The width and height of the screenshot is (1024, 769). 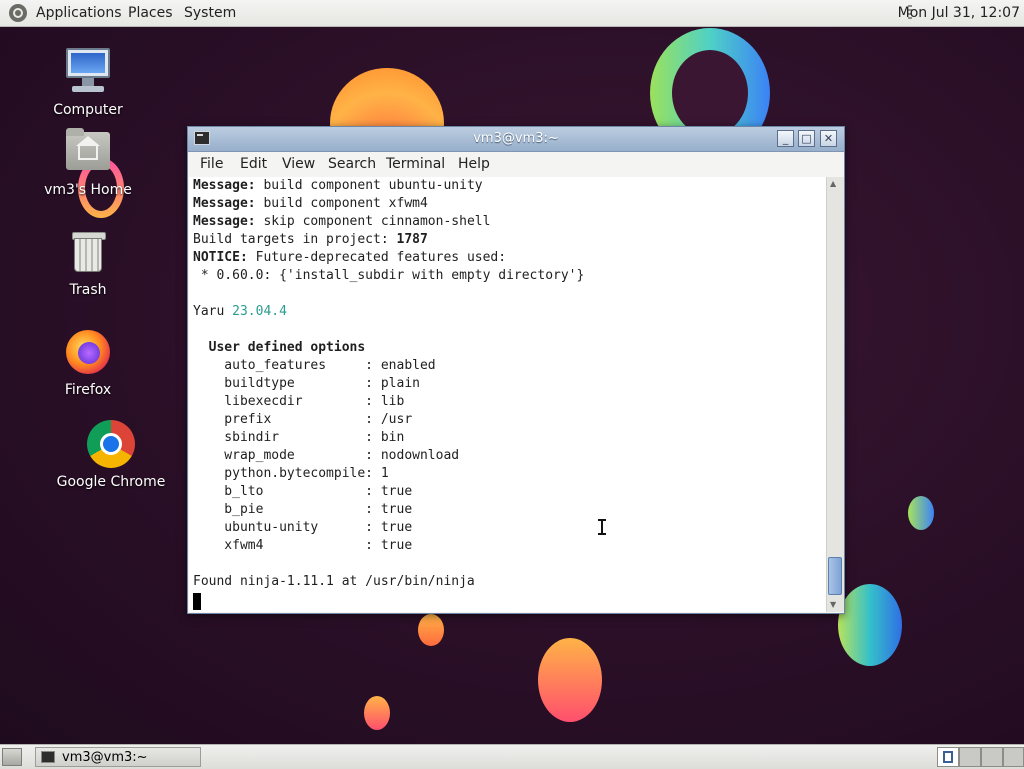 What do you see at coordinates (602, 527) in the screenshot?
I see `text-cursor-ibeam-icon` at bounding box center [602, 527].